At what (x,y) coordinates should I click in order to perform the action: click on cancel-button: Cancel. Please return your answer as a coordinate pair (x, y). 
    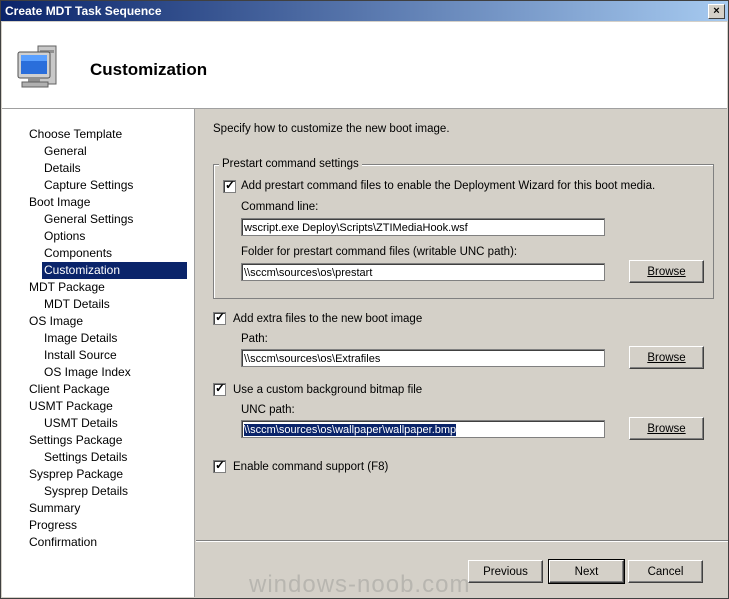
    Looking at the image, I should click on (665, 571).